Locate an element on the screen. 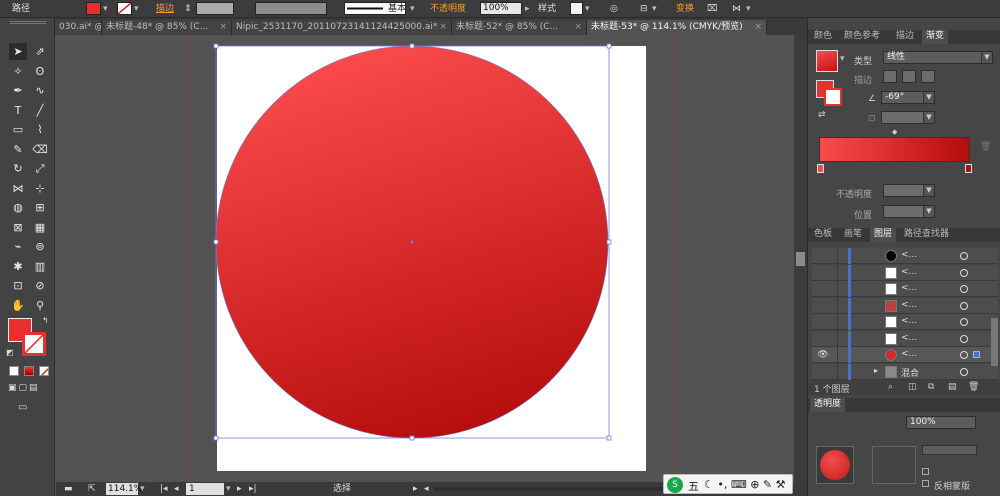 Image resolution: width=1000 pixels, height=496 pixels. symbol-sprayer-tool-icon: ✱ is located at coordinates (18, 266).